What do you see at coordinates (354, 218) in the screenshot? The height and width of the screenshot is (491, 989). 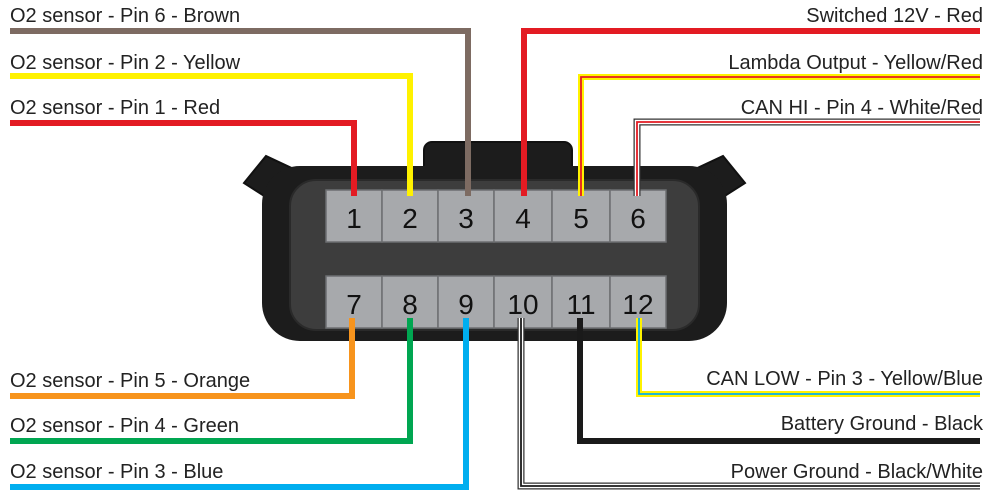 I see `pin-number-1: 1` at bounding box center [354, 218].